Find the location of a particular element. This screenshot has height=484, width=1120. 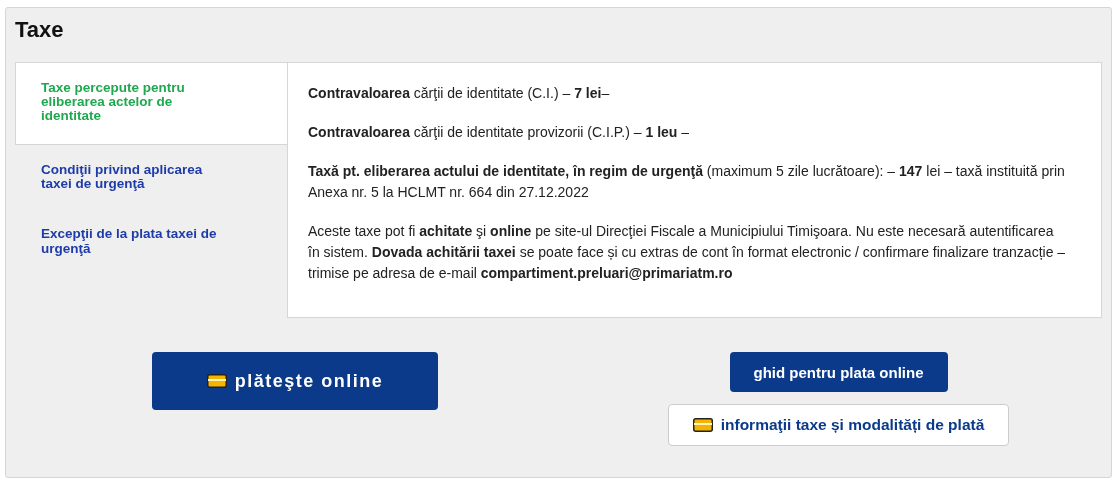

paragraph: Taxă pt. eliberarea actului de identitate, în regim de urgenţă (maximum 5 zile lucrătoare): – 147 lei – taxă instituită prin Anexa nr. 5 la HCLMT nr. 664 din 27.12.2022 is located at coordinates (687, 182).